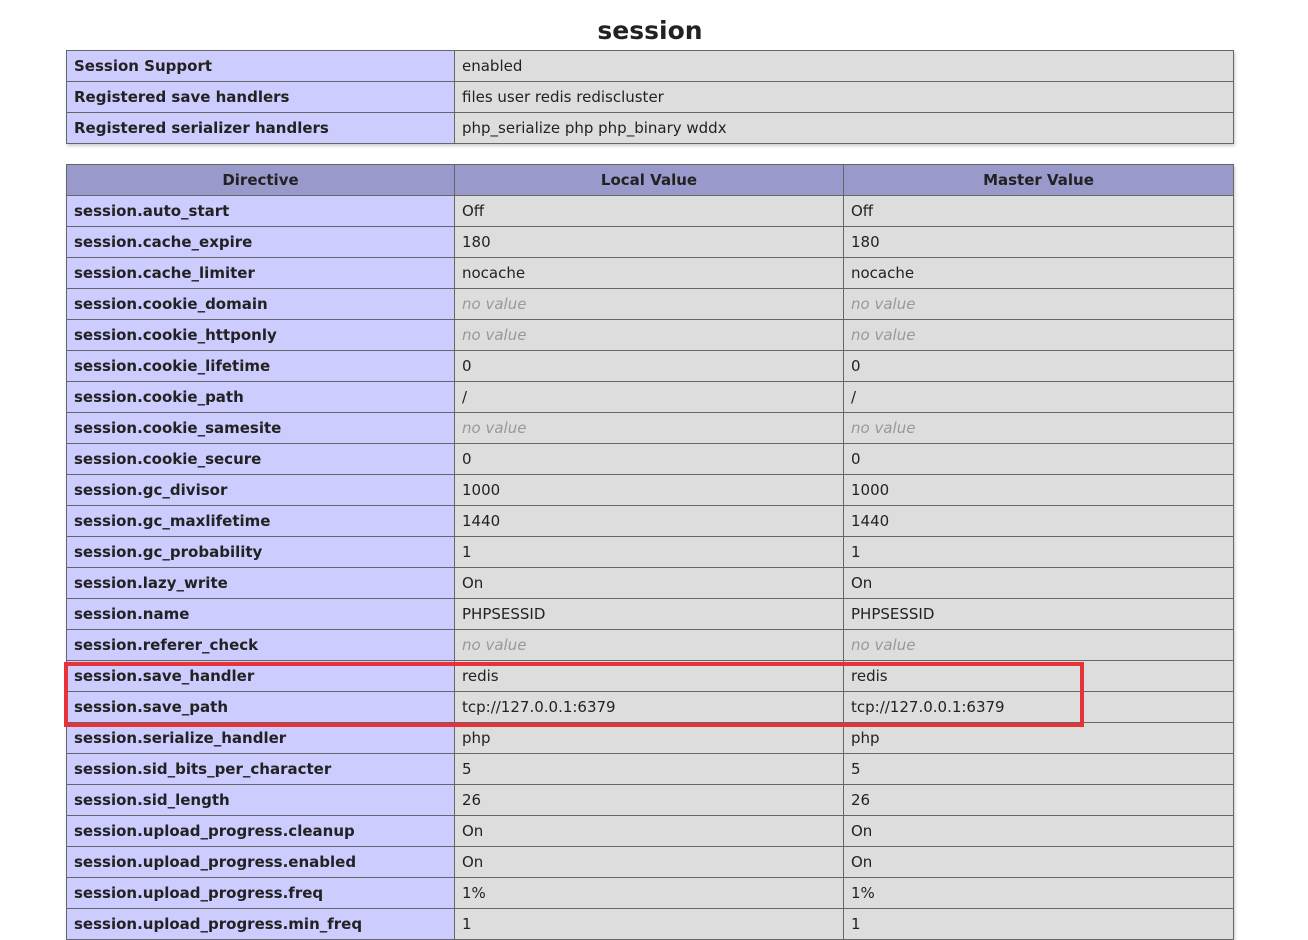 The width and height of the screenshot is (1308, 940). What do you see at coordinates (260, 490) in the screenshot?
I see `directive-name: session.gc_divisor` at bounding box center [260, 490].